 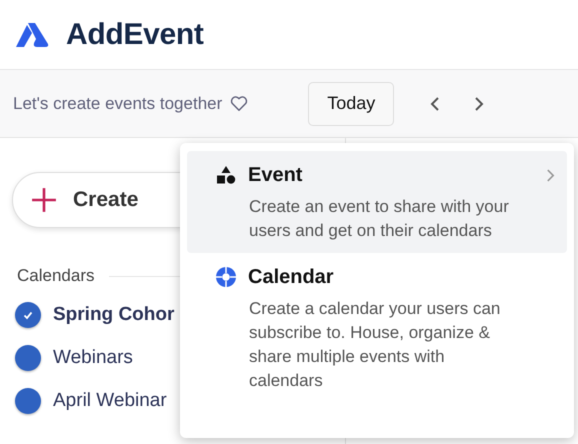 I want to click on previous-icon, so click(x=435, y=104).